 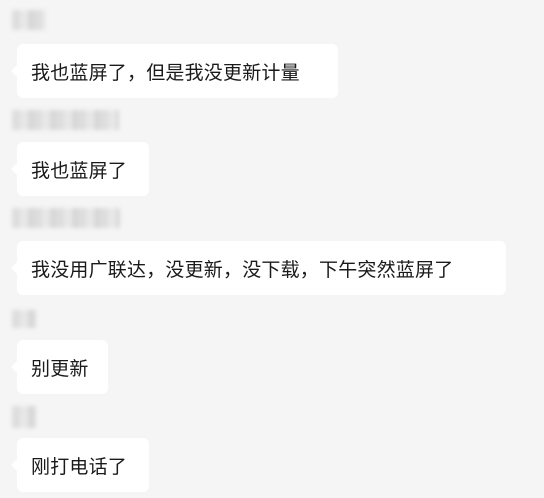 What do you see at coordinates (165, 72) in the screenshot?
I see `message-text: 我也蓝屏了，但是我没更新计量` at bounding box center [165, 72].